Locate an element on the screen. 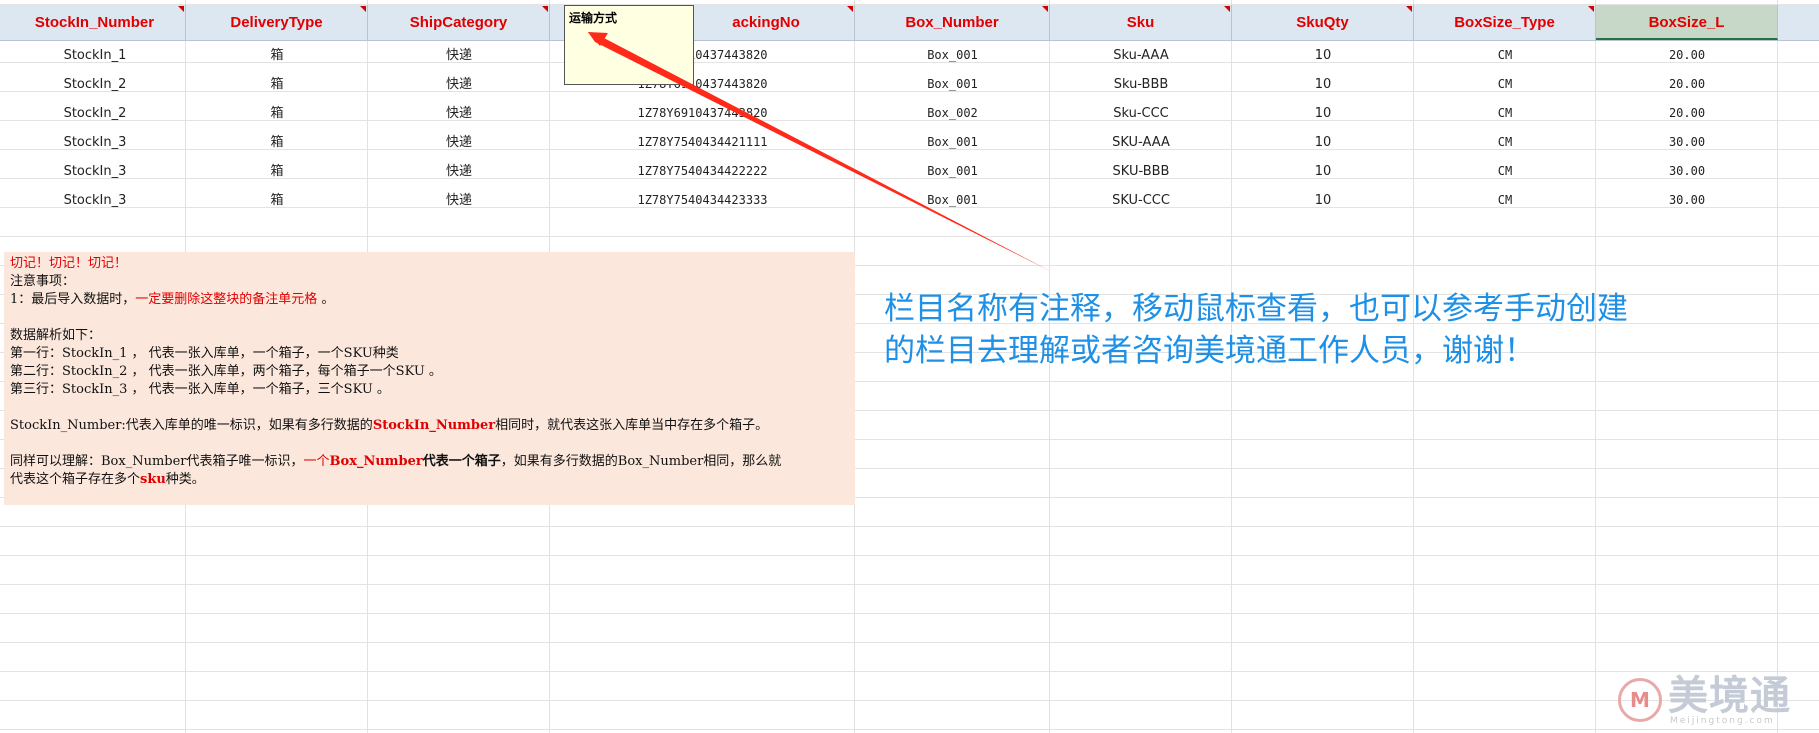 Image resolution: width=1819 pixels, height=733 pixels. pointer-arrow-icon is located at coordinates (821, 152).